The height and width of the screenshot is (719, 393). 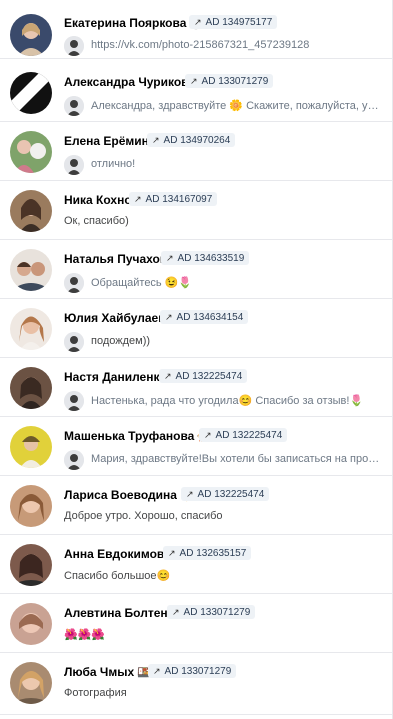 I want to click on last-message: Доброе утро. Хорошо, спасибо, so click(x=224, y=517).